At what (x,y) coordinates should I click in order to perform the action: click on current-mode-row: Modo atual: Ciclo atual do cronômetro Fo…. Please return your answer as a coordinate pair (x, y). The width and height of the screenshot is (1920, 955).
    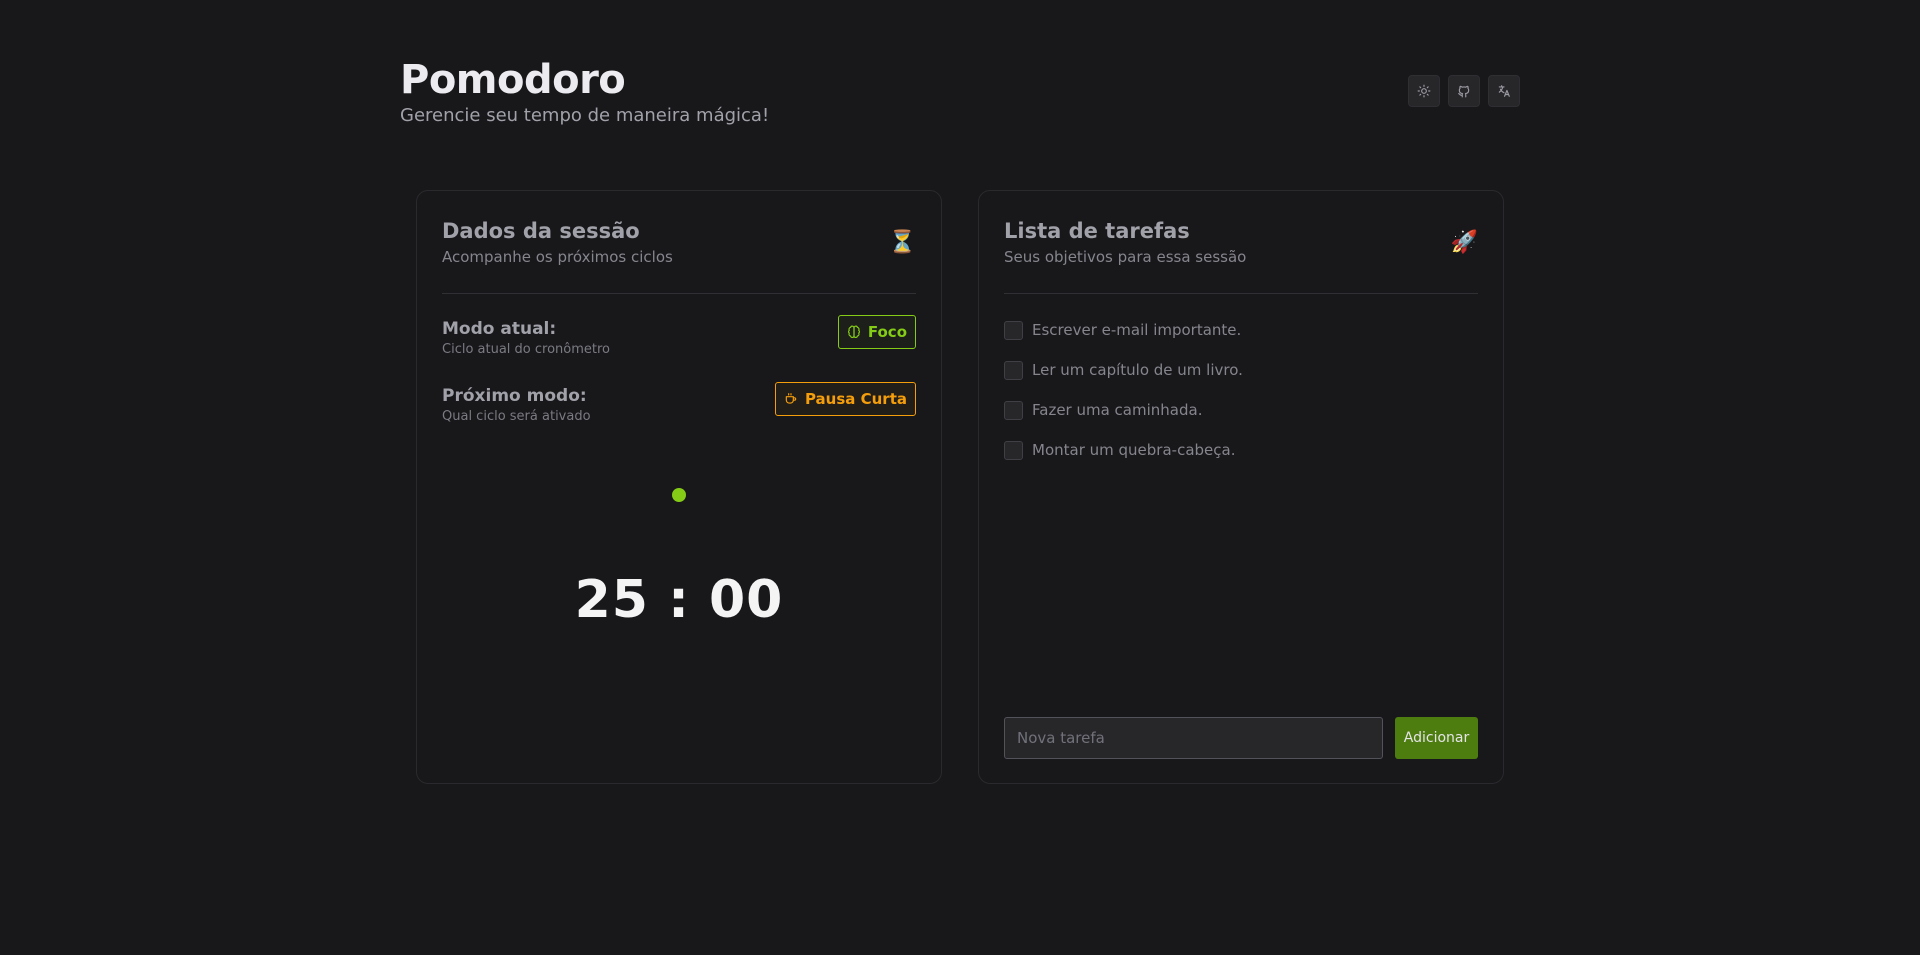
    Looking at the image, I should click on (679, 336).